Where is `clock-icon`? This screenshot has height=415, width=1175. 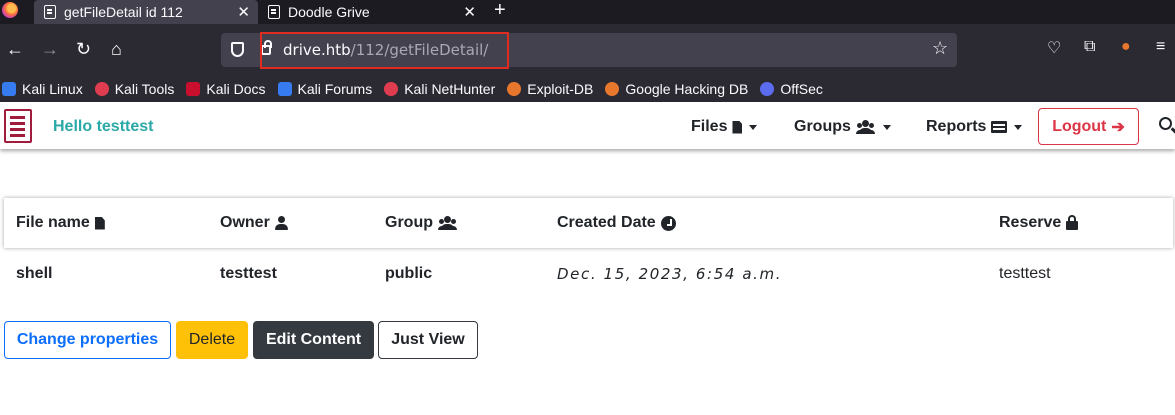
clock-icon is located at coordinates (668, 223).